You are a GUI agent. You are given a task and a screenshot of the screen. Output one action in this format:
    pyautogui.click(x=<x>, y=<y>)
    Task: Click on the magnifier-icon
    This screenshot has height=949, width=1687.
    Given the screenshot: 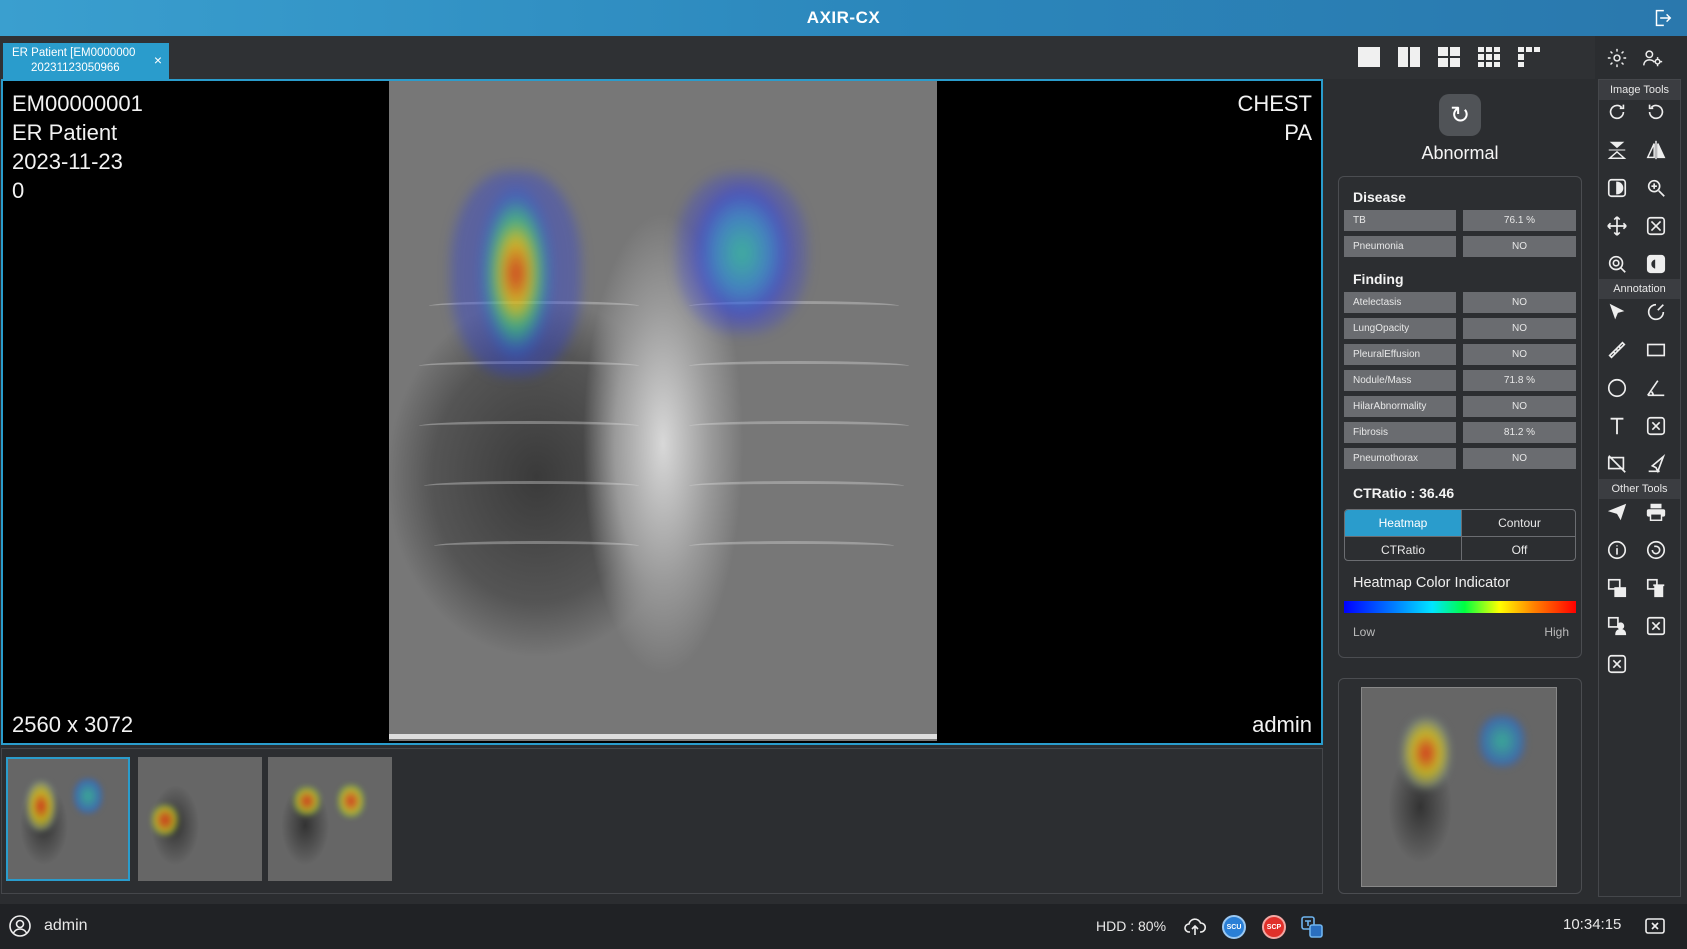 What is the action you would take?
    pyautogui.click(x=1617, y=264)
    